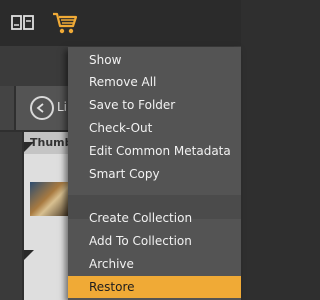  What do you see at coordinates (154, 105) in the screenshot?
I see `menu-item-save-to-folder: Save to Folder` at bounding box center [154, 105].